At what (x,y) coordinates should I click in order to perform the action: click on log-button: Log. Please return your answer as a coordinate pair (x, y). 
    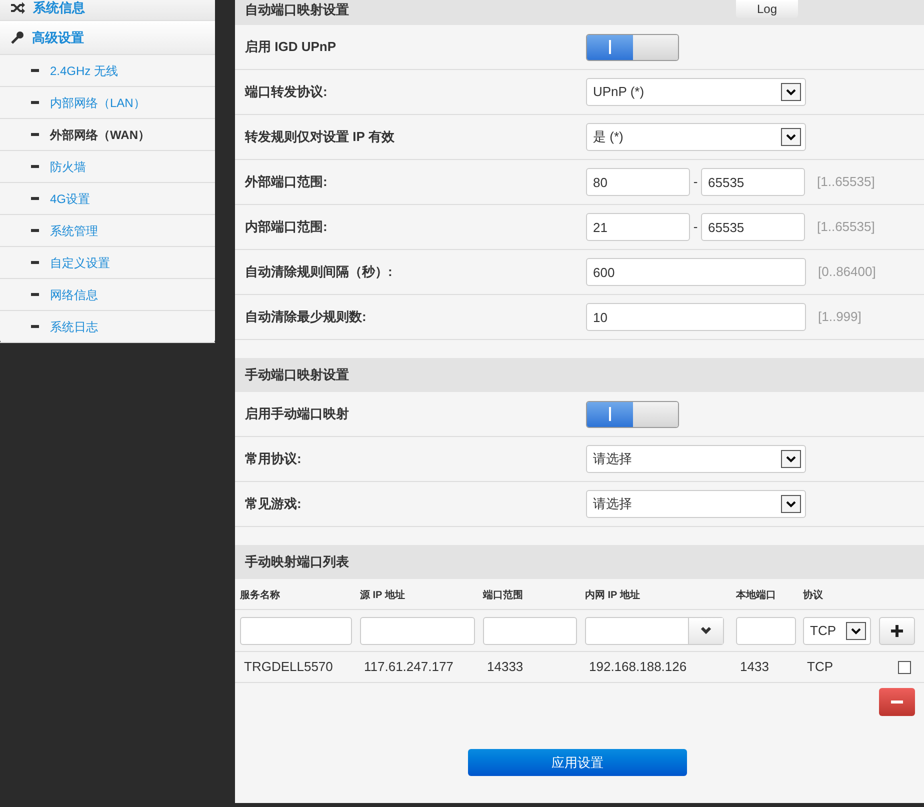
    Looking at the image, I should click on (767, 9).